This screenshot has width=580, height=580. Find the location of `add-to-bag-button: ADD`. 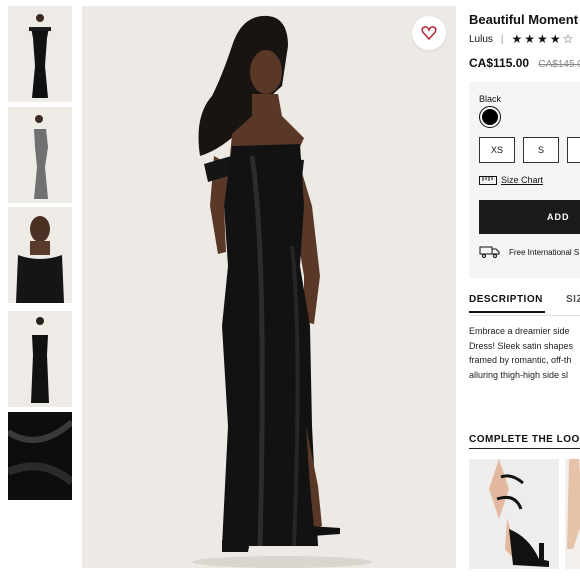

add-to-bag-button: ADD is located at coordinates (529, 217).